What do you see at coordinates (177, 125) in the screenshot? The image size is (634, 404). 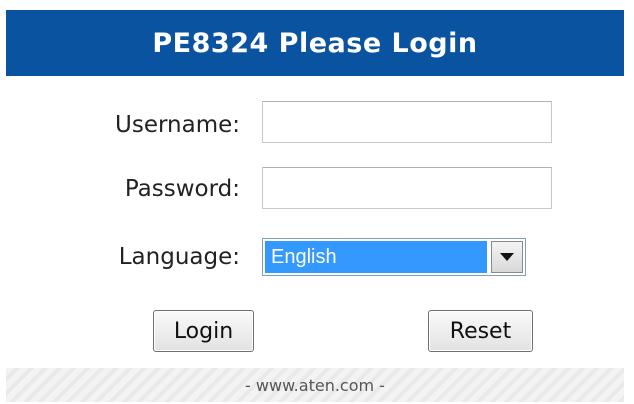 I see `username-label: Username:` at bounding box center [177, 125].